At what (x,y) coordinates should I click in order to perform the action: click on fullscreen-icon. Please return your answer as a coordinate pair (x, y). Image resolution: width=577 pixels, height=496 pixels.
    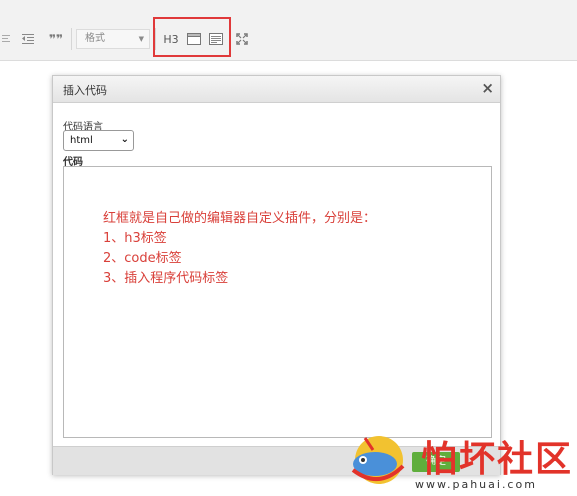
    Looking at the image, I should click on (242, 39).